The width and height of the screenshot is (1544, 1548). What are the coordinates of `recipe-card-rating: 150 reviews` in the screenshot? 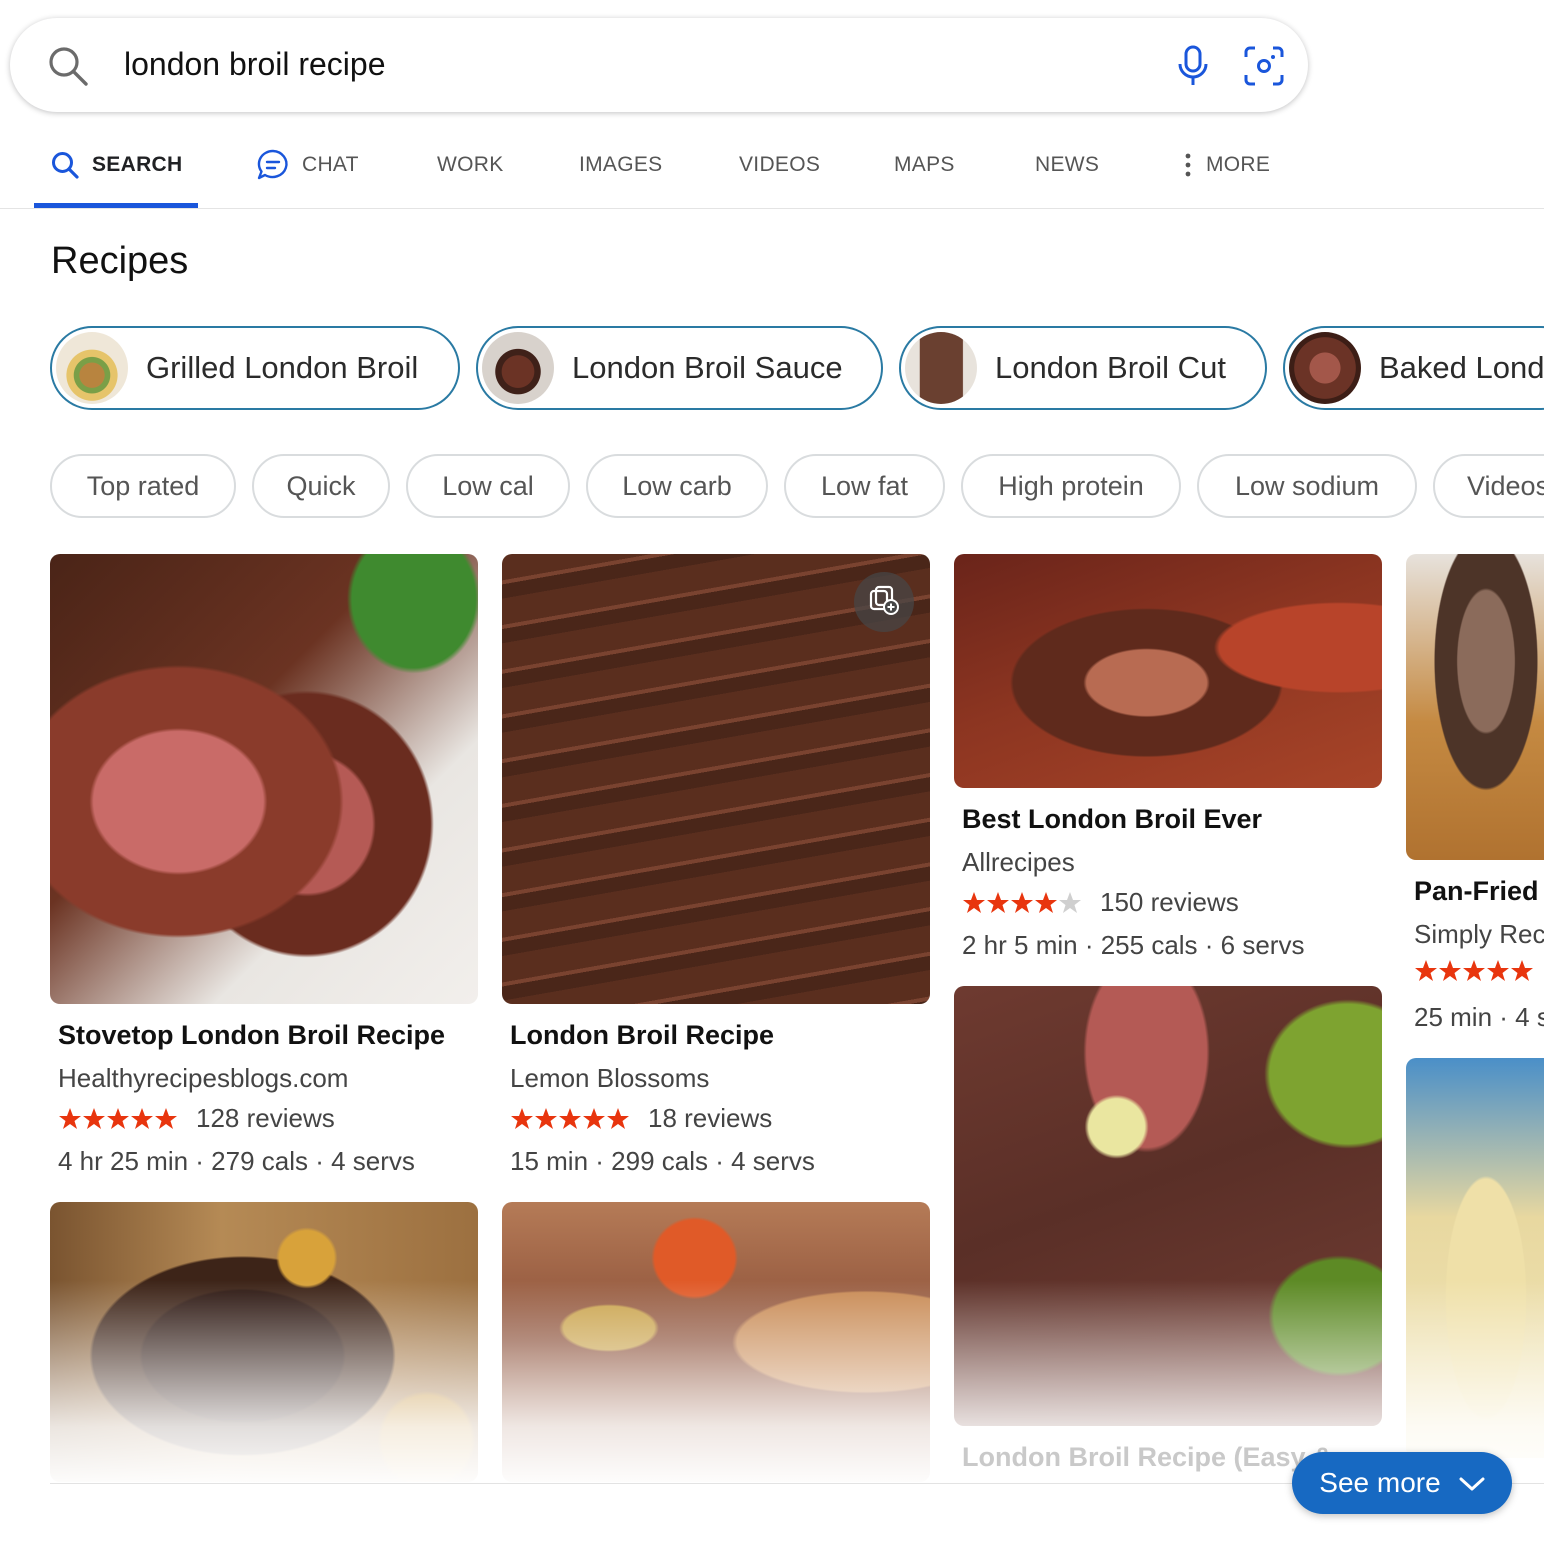 It's located at (1100, 902).